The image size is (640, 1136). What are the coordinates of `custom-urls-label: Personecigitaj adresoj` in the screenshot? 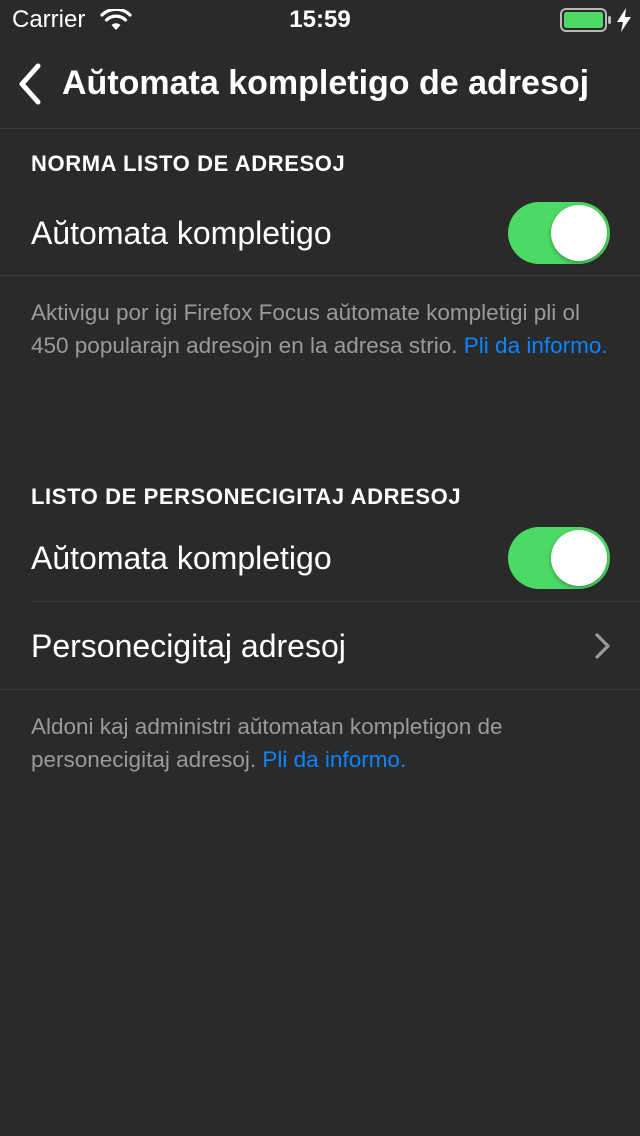 It's located at (188, 646).